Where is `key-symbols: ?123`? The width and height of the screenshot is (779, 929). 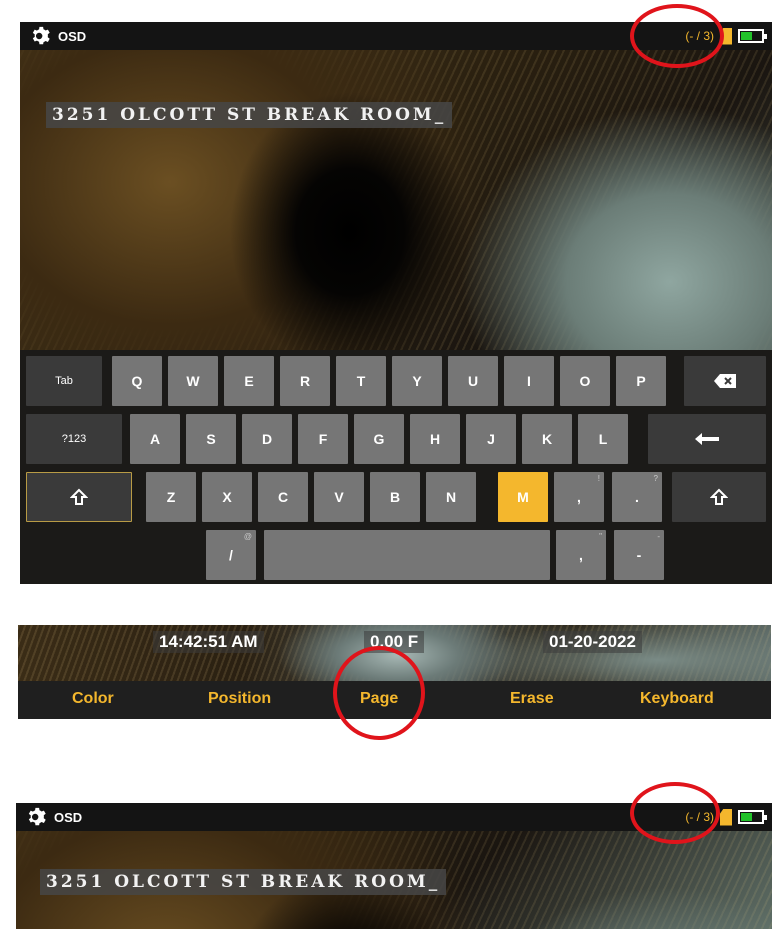 key-symbols: ?123 is located at coordinates (74, 439).